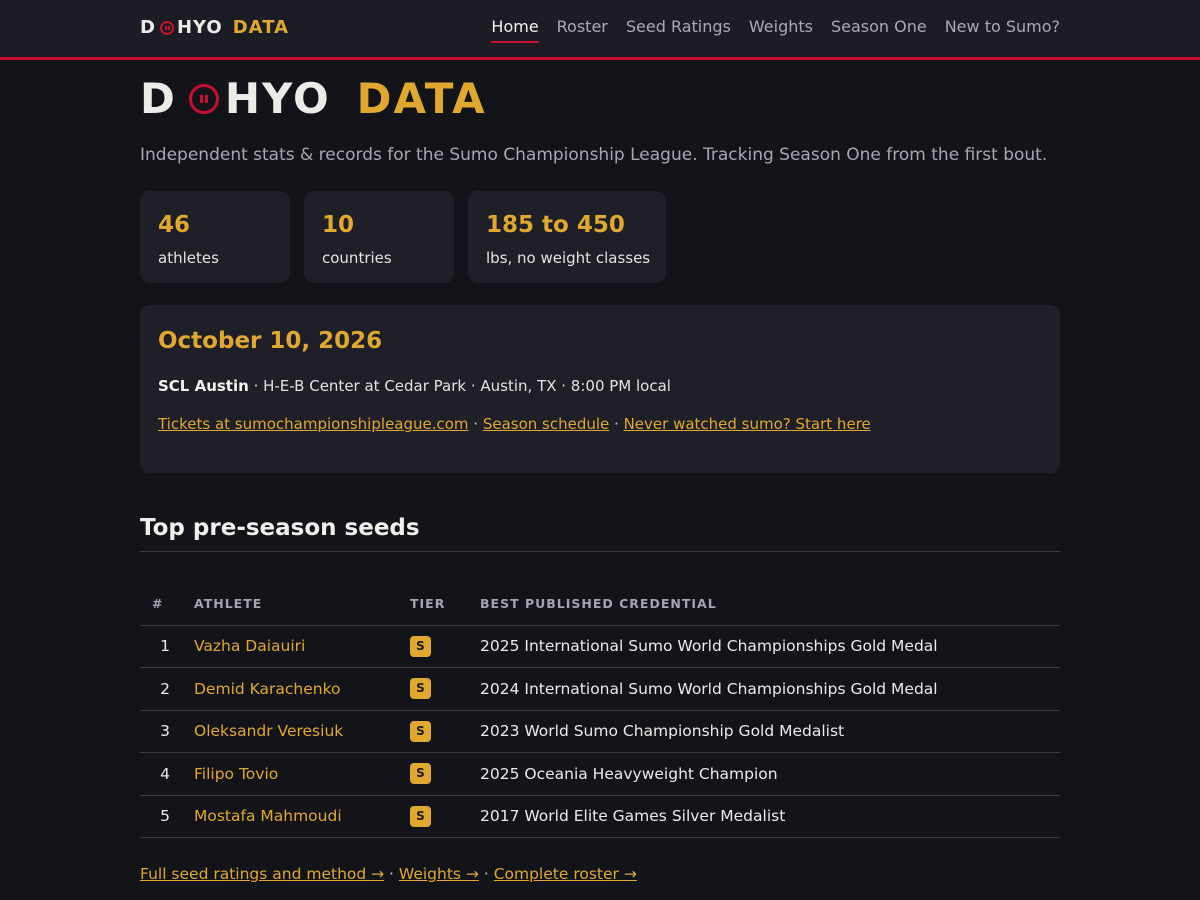 This screenshot has height=900, width=1200. What do you see at coordinates (781, 30) in the screenshot?
I see `nav-weights: Weights` at bounding box center [781, 30].